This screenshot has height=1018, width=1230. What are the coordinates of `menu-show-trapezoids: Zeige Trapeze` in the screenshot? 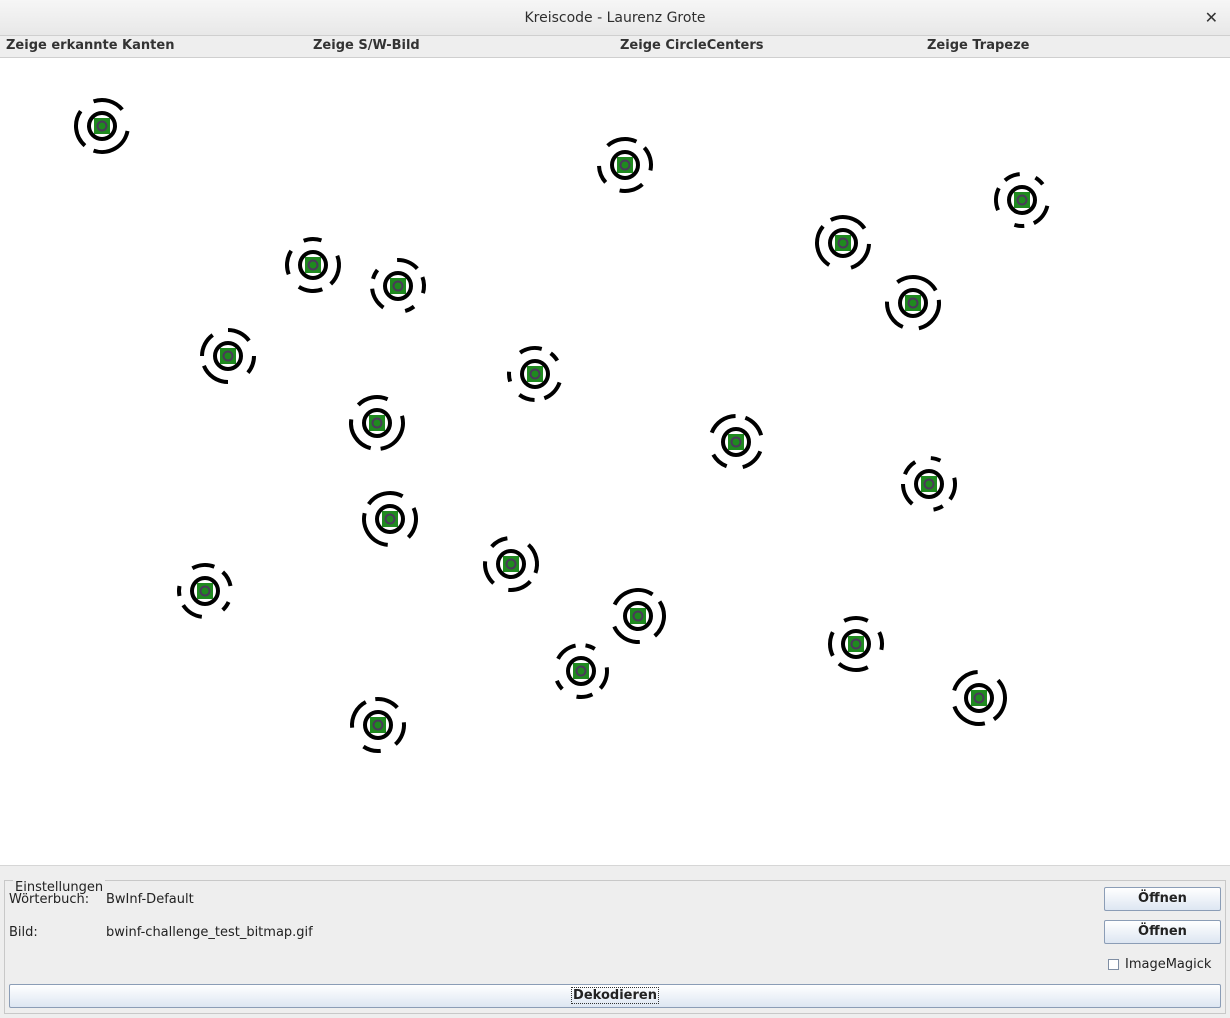 It's located at (978, 45).